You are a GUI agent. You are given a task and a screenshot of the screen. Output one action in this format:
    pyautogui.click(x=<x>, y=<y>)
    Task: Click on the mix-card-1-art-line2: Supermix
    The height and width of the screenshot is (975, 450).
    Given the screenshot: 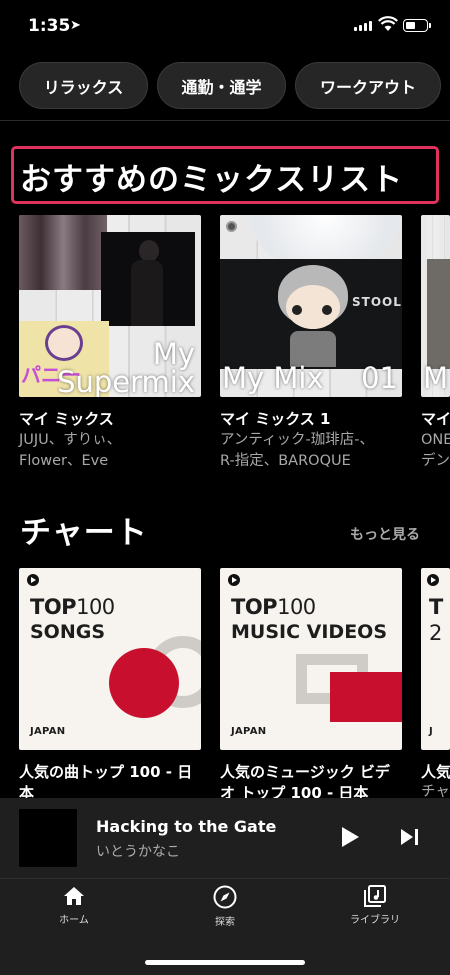 What is the action you would take?
    pyautogui.click(x=126, y=381)
    